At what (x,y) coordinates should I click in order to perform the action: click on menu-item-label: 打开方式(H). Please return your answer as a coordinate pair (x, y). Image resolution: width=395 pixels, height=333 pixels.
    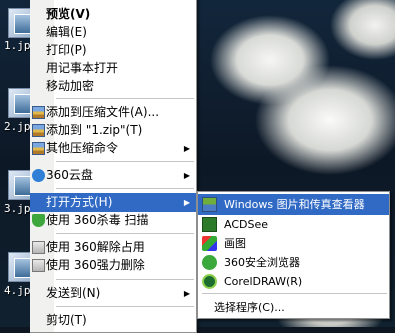
    Looking at the image, I should click on (79, 202).